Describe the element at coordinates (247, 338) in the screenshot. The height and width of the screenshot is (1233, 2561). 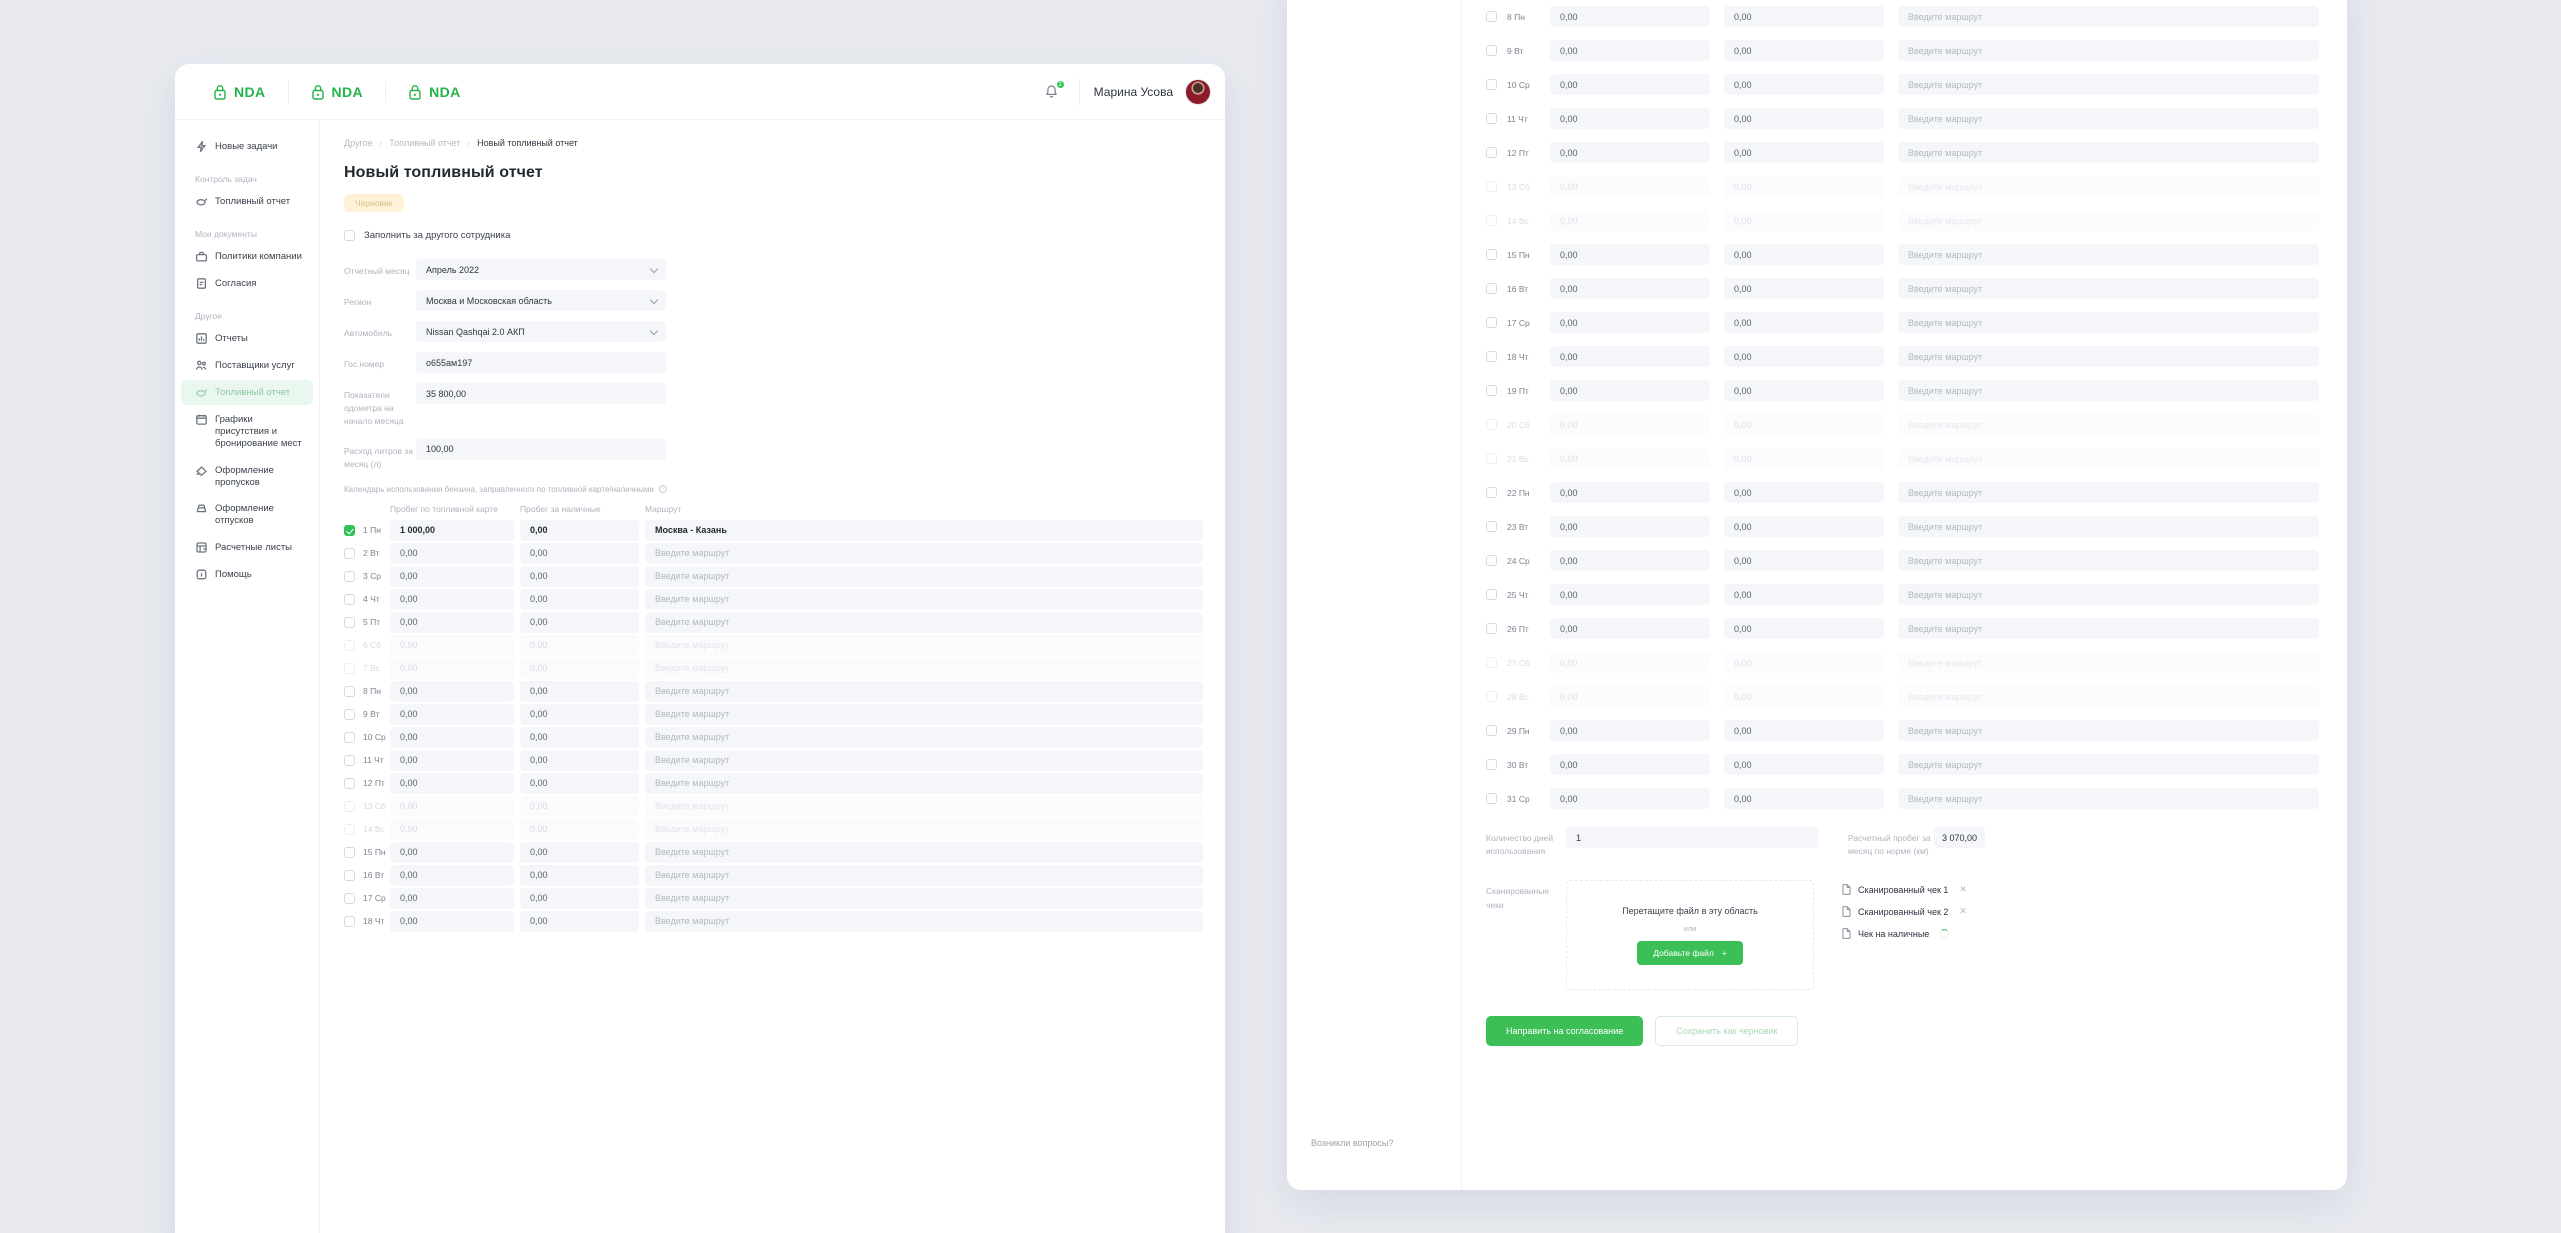
I see `sidebar-item-reports: Отчеты` at that location.